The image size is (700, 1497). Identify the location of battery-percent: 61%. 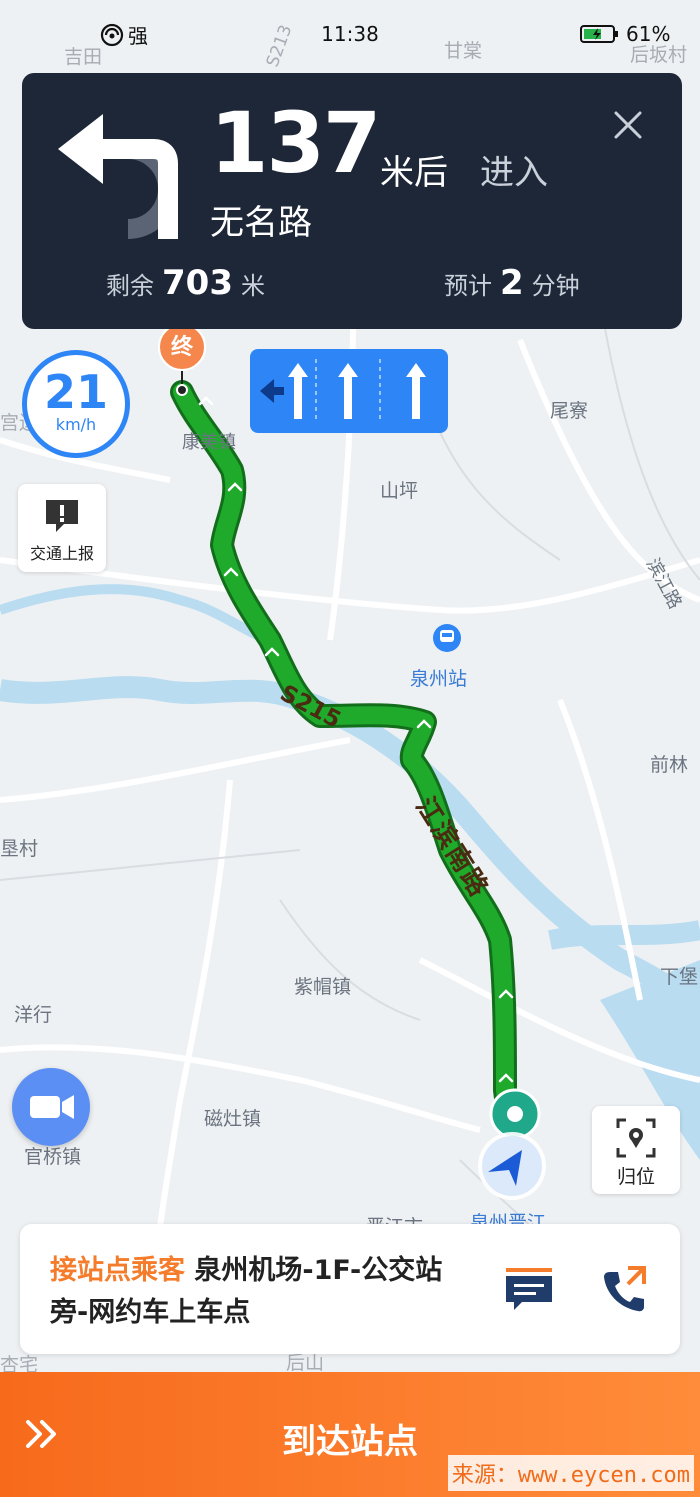
(648, 34).